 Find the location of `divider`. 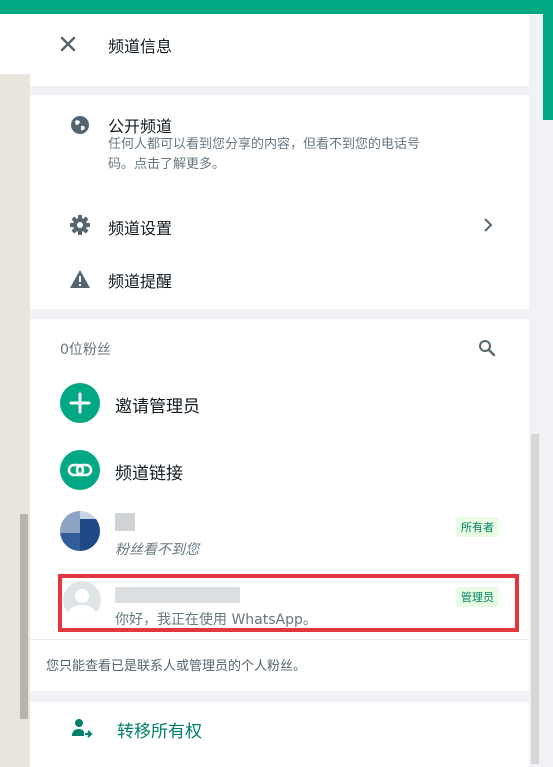

divider is located at coordinates (279, 639).